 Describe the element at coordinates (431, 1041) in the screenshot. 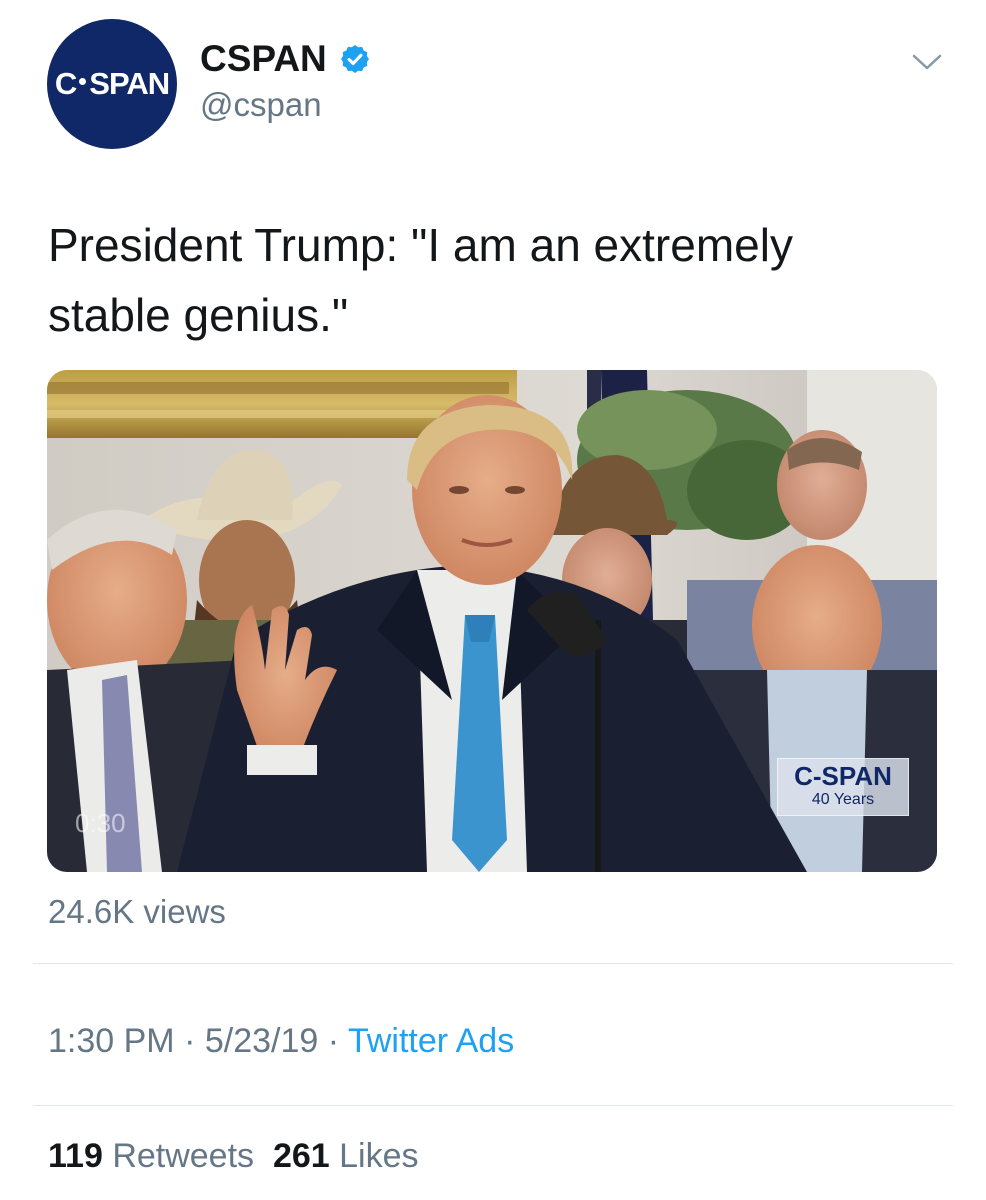

I see `tweet-source-link: Twitter Ads` at that location.